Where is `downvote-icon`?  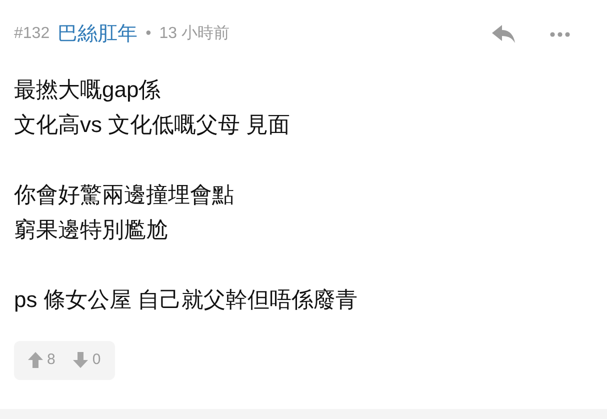 downvote-icon is located at coordinates (80, 360).